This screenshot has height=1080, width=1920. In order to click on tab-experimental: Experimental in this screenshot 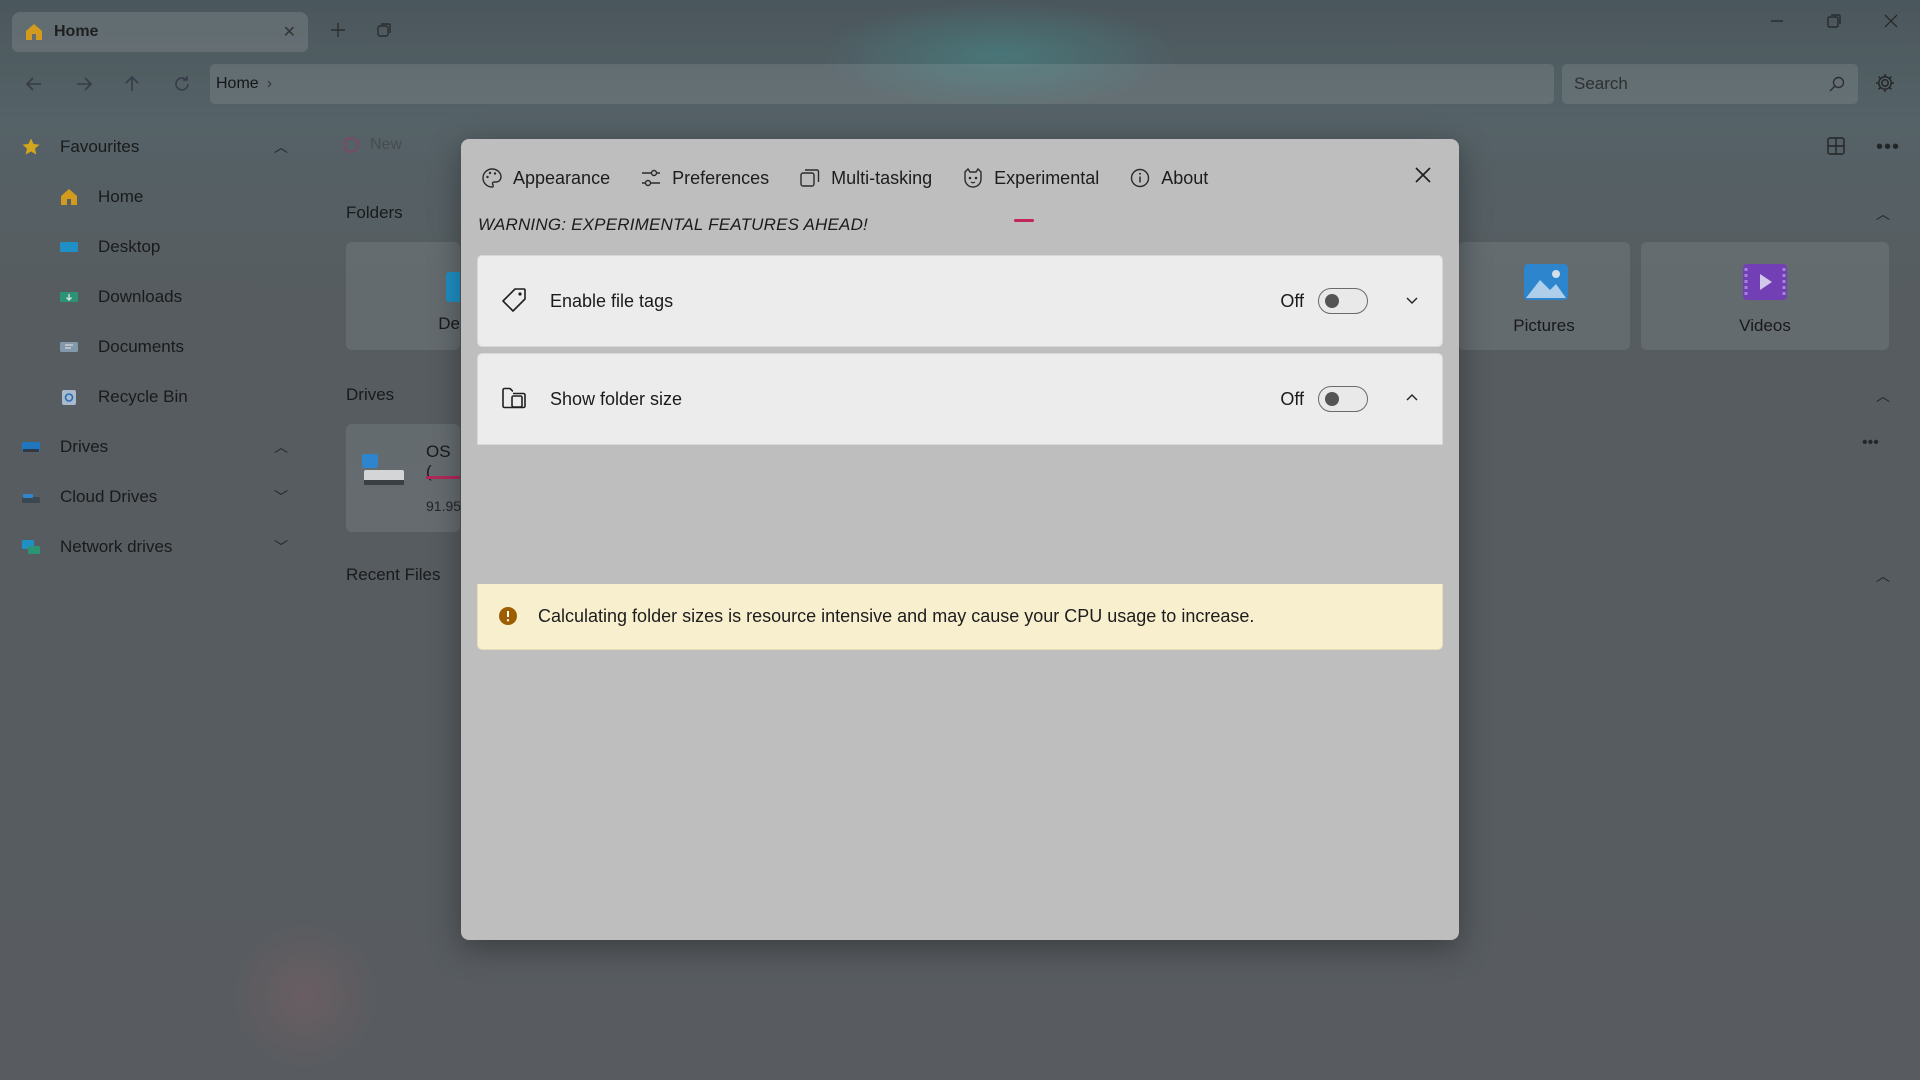, I will do `click(1031, 192)`.